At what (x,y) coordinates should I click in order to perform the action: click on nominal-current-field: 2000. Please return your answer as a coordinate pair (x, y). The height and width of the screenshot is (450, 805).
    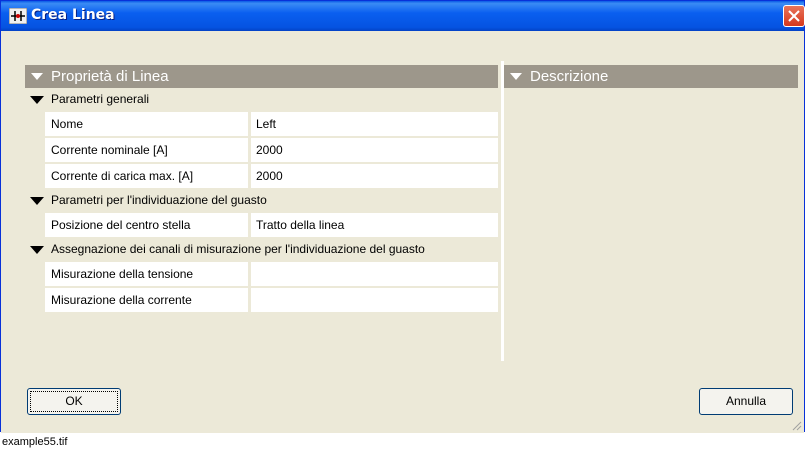
    Looking at the image, I should click on (374, 150).